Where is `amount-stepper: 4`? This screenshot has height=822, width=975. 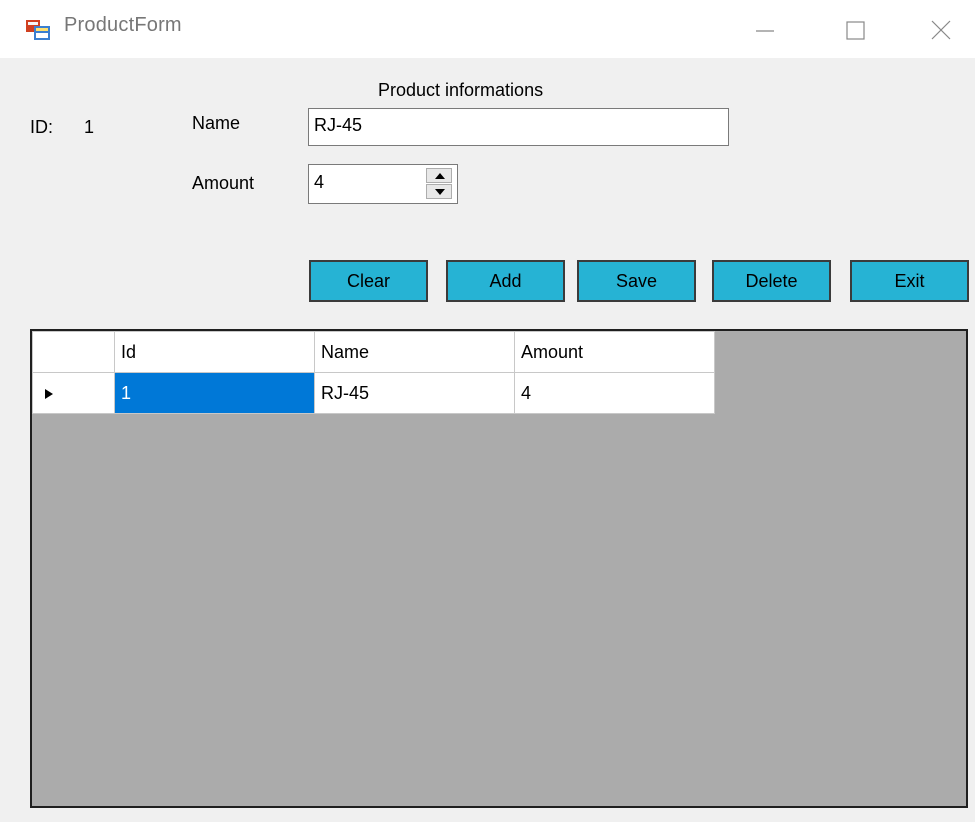 amount-stepper: 4 is located at coordinates (383, 184).